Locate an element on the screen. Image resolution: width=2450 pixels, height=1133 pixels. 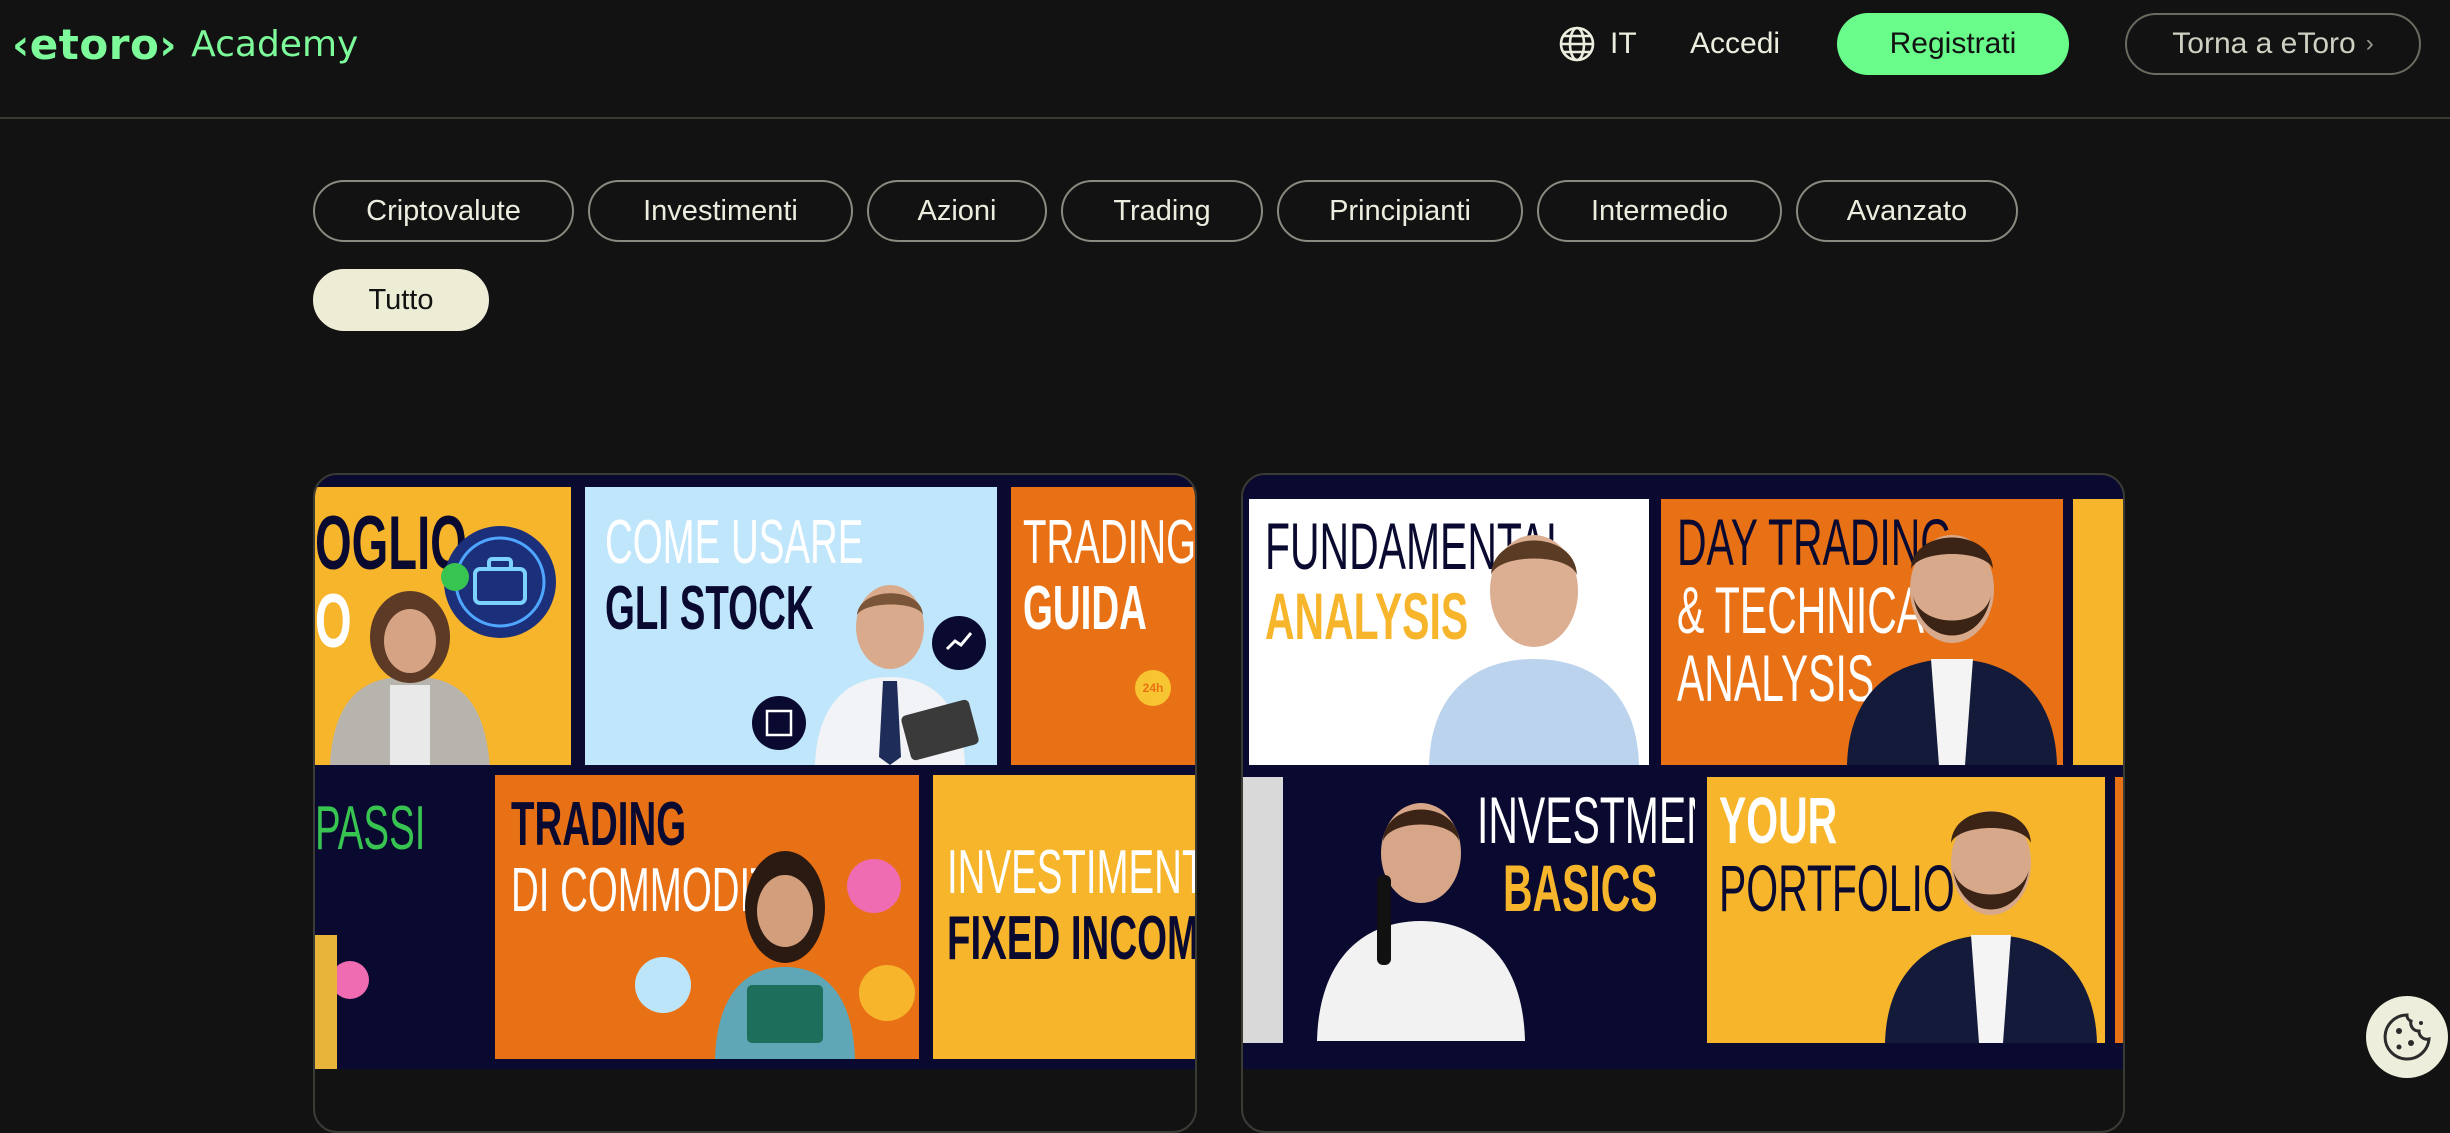
filter-chip-investimenti: Investimenti is located at coordinates (720, 211).